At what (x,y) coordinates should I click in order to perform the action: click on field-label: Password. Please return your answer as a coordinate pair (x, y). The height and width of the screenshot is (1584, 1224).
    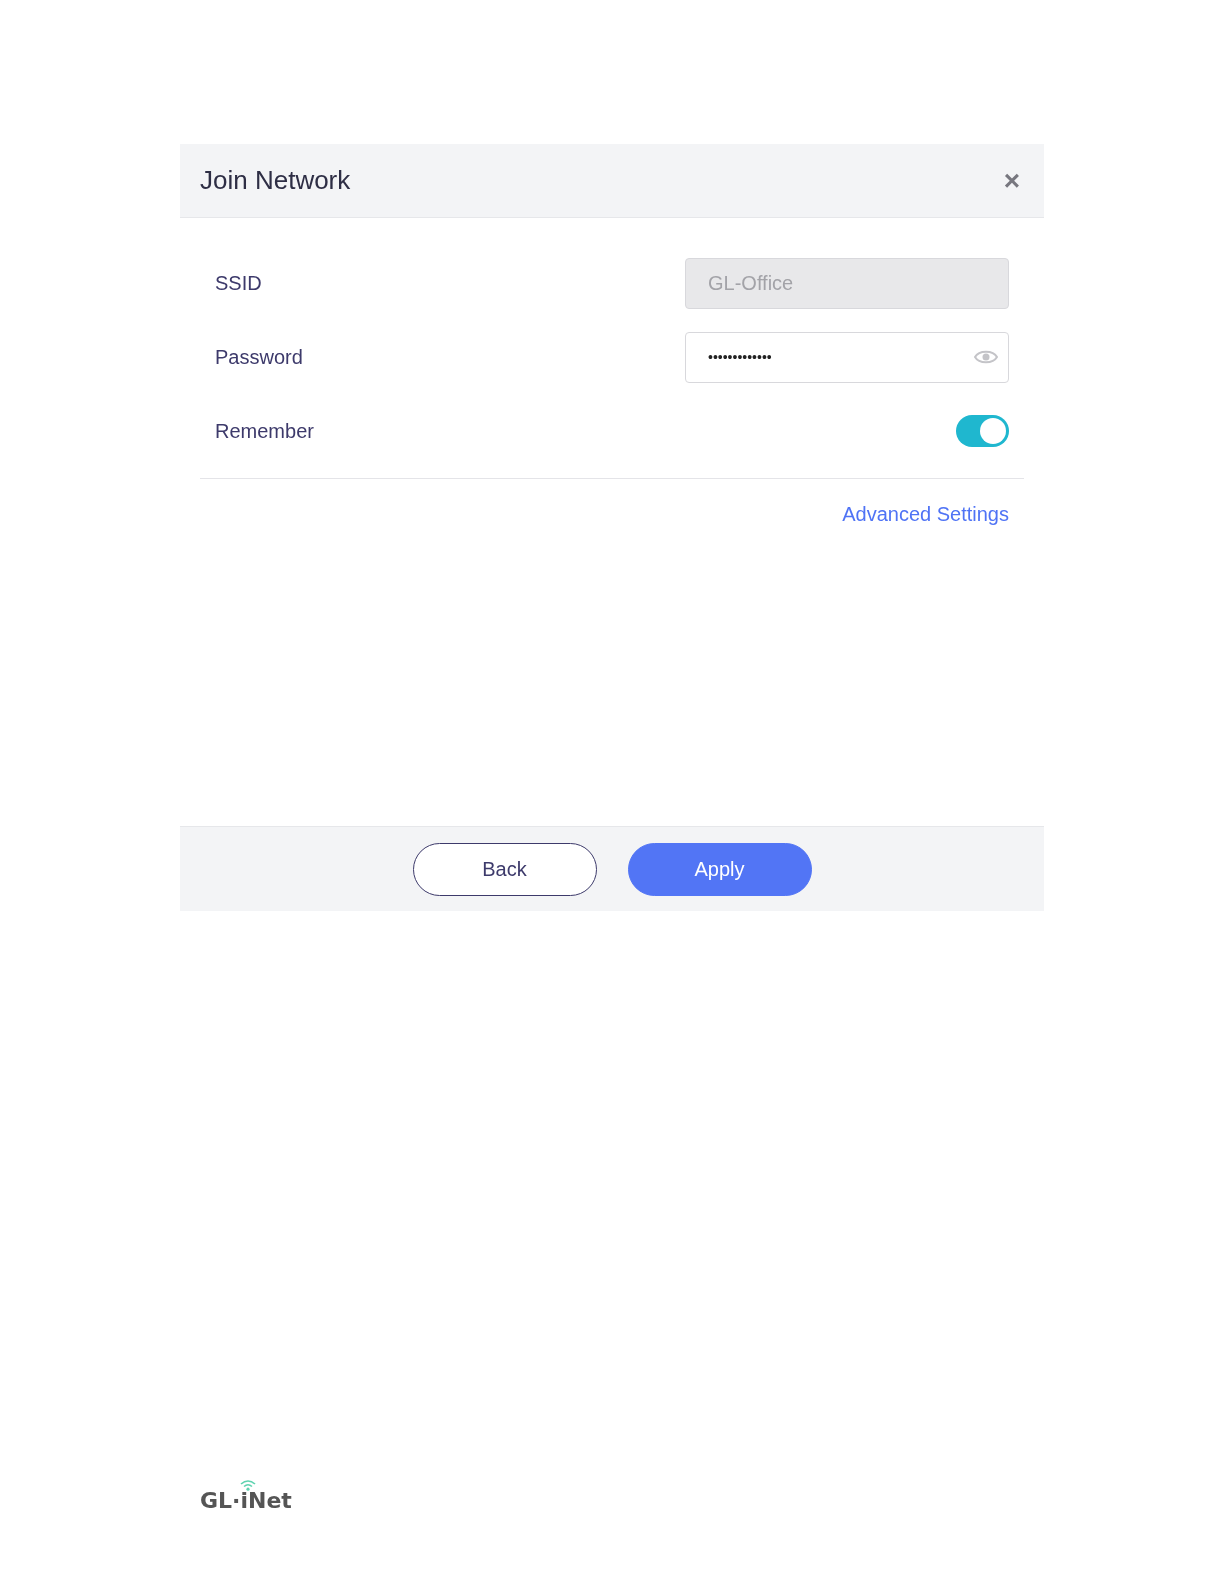
    Looking at the image, I should click on (259, 357).